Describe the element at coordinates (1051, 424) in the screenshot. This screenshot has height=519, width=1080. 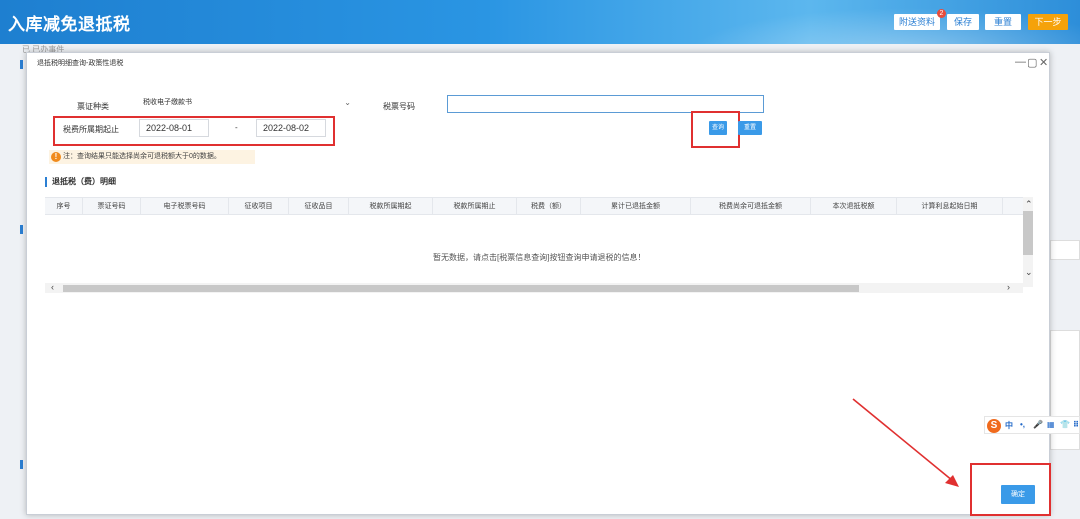
I see `keyboard-icon: ▦` at that location.